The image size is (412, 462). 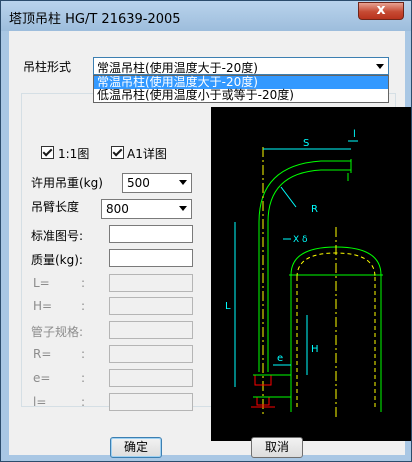 I want to click on close-button: x, so click(x=381, y=11).